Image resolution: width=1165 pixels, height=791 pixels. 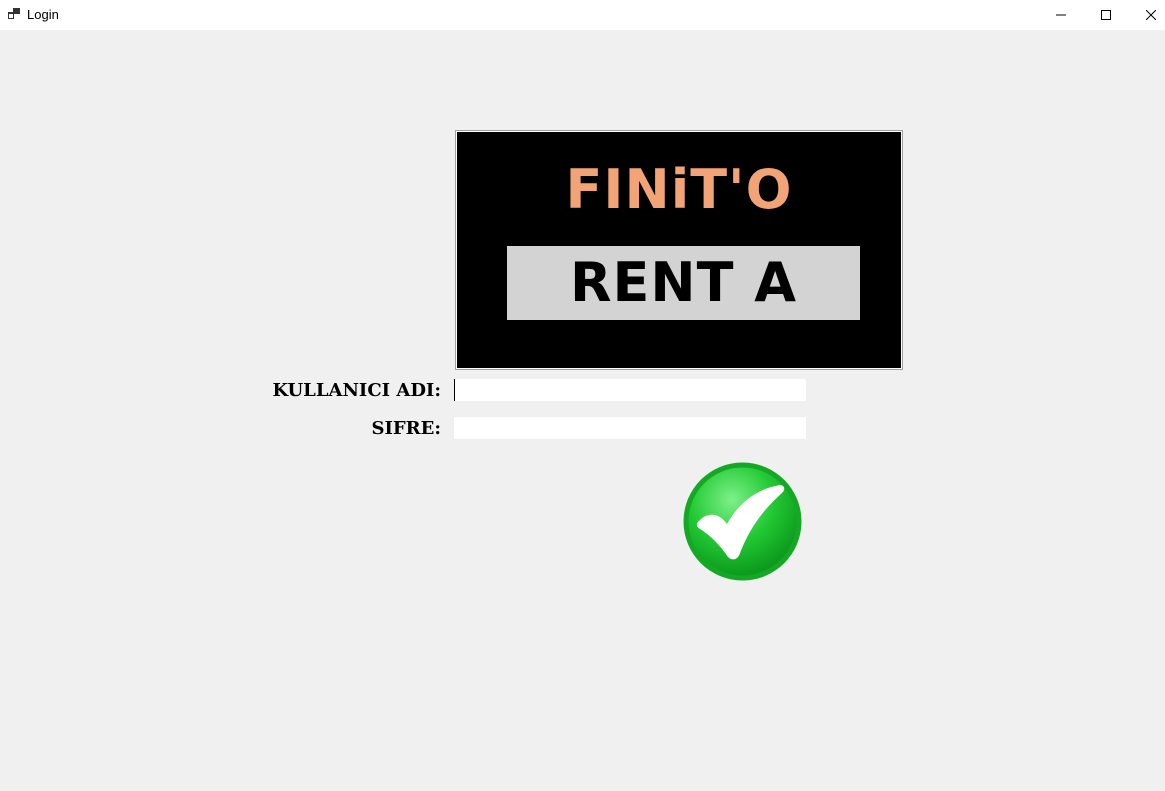 What do you see at coordinates (683, 314) in the screenshot?
I see `logo-subtitle: RENT A CAR` at bounding box center [683, 314].